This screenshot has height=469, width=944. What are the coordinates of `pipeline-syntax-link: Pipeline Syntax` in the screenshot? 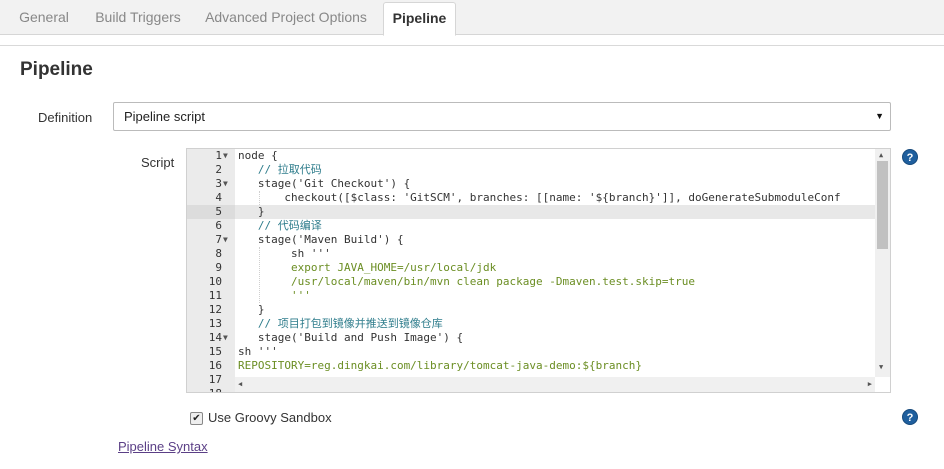 It's located at (163, 446).